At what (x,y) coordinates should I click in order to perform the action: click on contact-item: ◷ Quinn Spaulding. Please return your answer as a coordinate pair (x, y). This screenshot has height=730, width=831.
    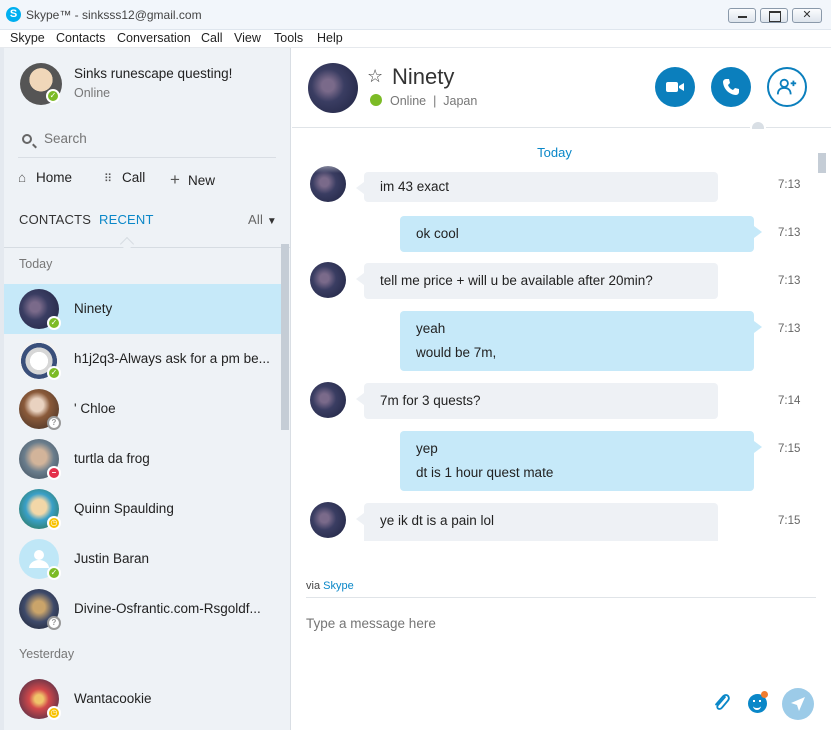
    Looking at the image, I should click on (142, 509).